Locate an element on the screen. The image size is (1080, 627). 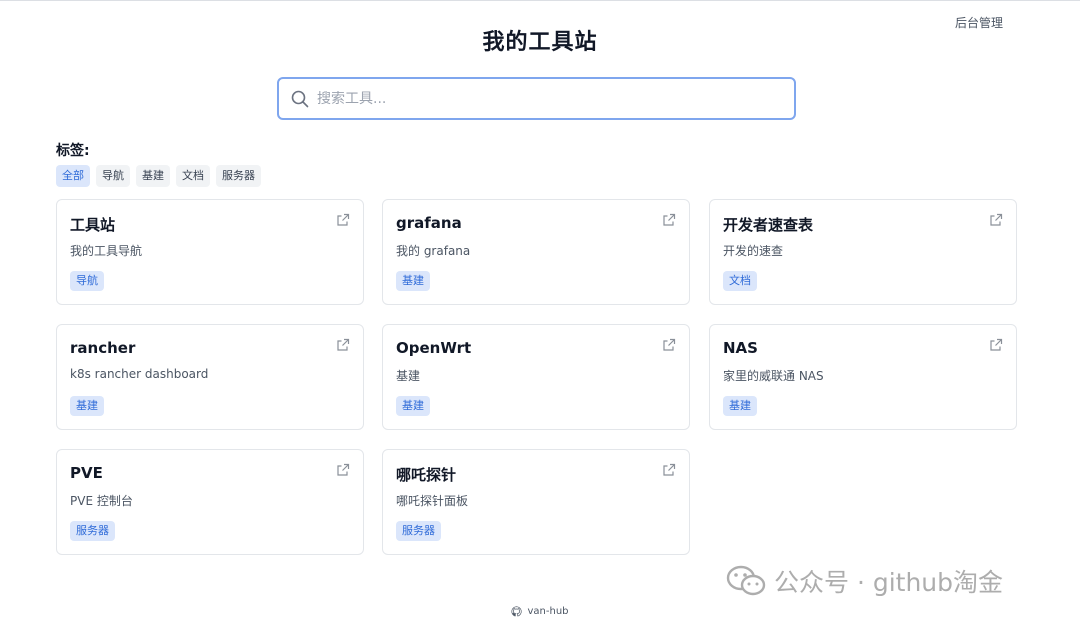
tool-card: grafana 我的 grafana 基建 is located at coordinates (536, 252).